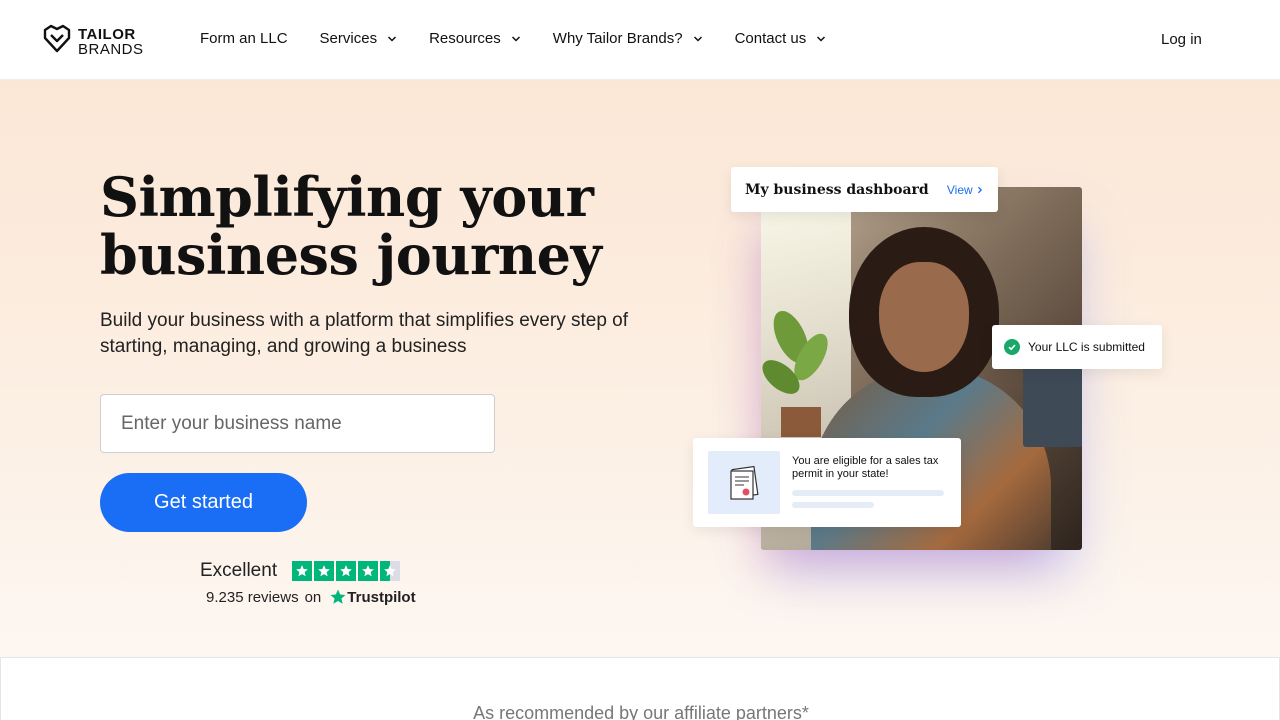  What do you see at coordinates (381, 597) in the screenshot?
I see `trustpilot-brand: Trustpilot` at bounding box center [381, 597].